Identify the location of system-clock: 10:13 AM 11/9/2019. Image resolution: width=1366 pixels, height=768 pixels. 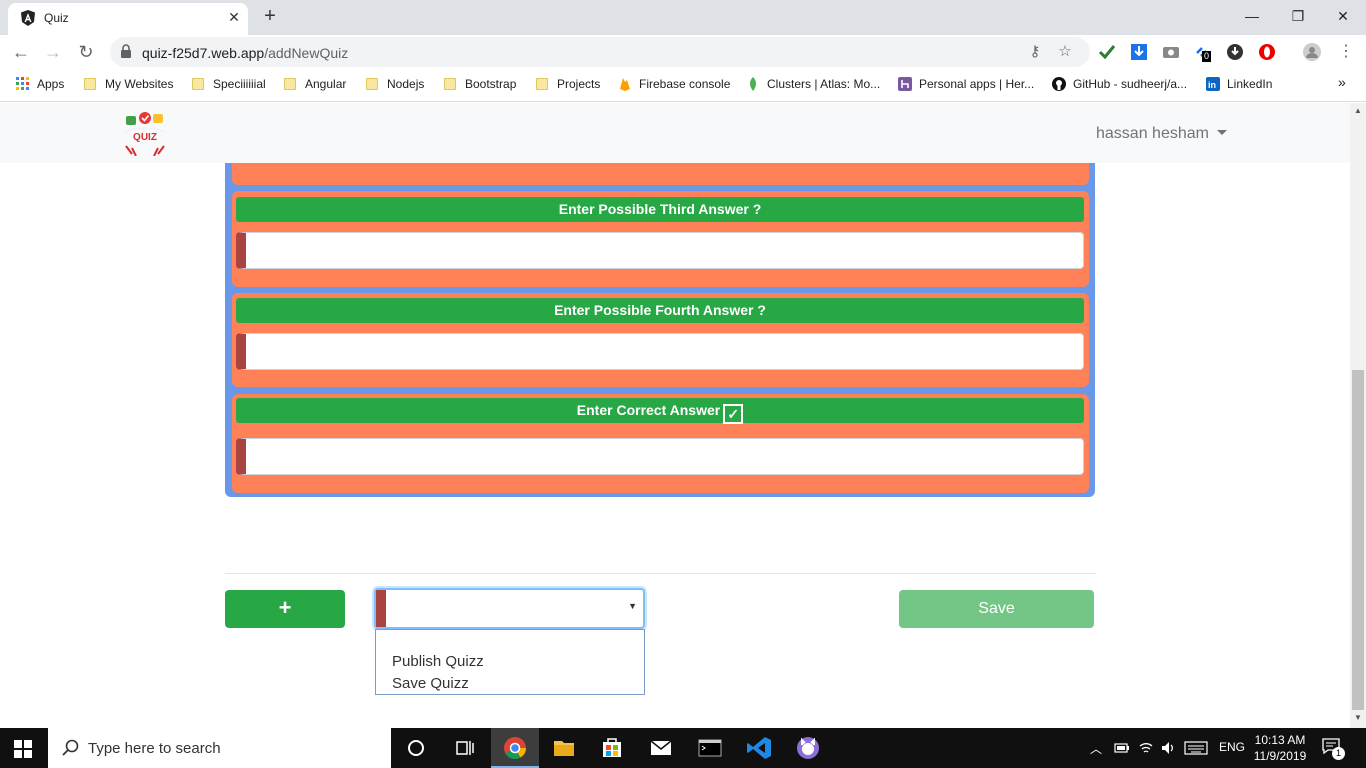
(1280, 748).